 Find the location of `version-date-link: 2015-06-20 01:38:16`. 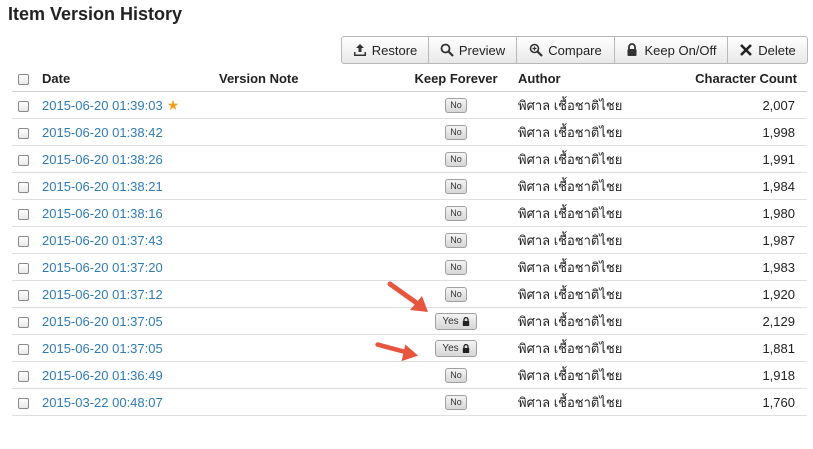

version-date-link: 2015-06-20 01:38:16 is located at coordinates (102, 213).